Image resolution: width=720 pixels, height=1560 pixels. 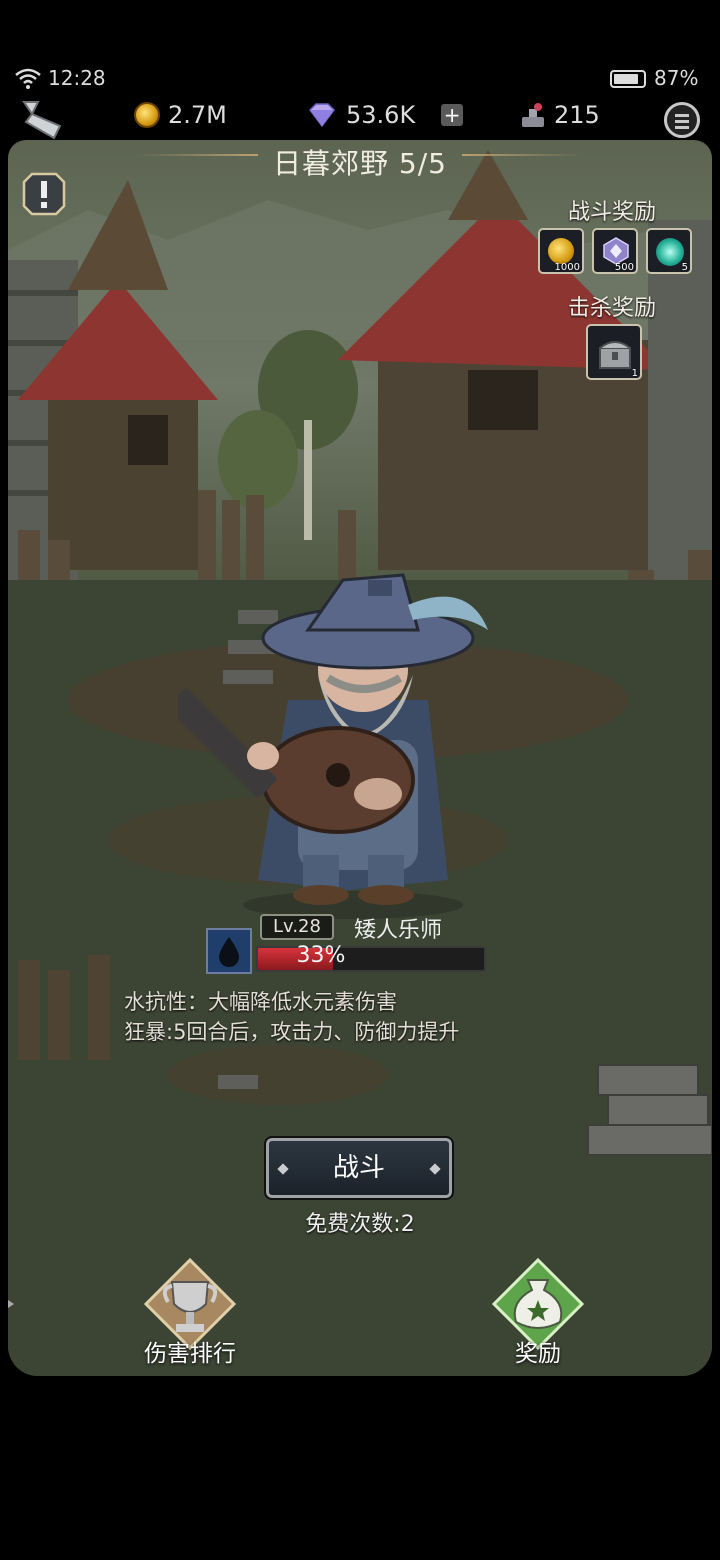 What do you see at coordinates (321, 955) in the screenshot?
I see `boss-hp-text: 33%` at bounding box center [321, 955].